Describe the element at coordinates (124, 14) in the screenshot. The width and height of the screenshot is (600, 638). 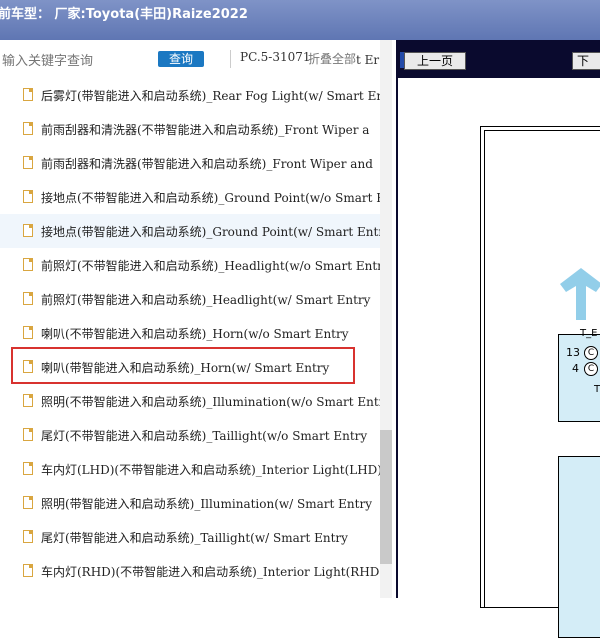
I see `window-title: 前车型： 厂家:Toyota(丰田)Raize2022` at that location.